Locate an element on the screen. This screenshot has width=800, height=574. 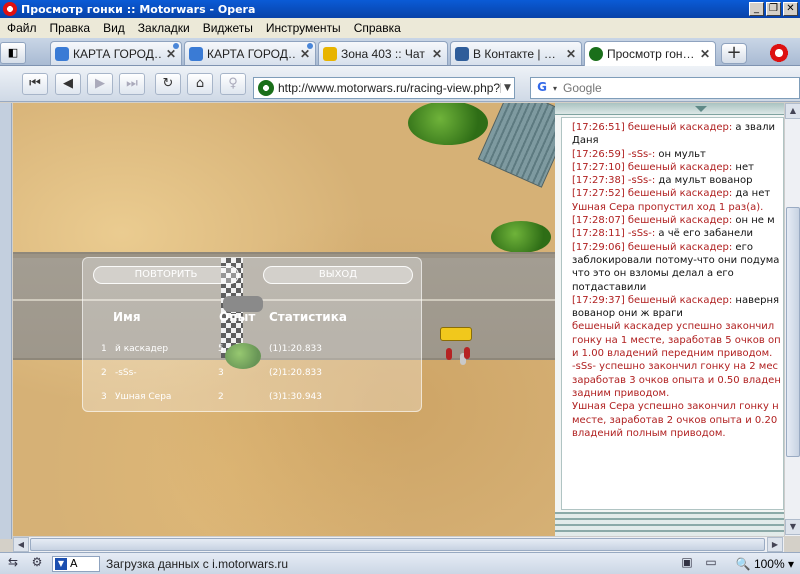
address-dropdown-icon: ▼ is located at coordinates (507, 88).